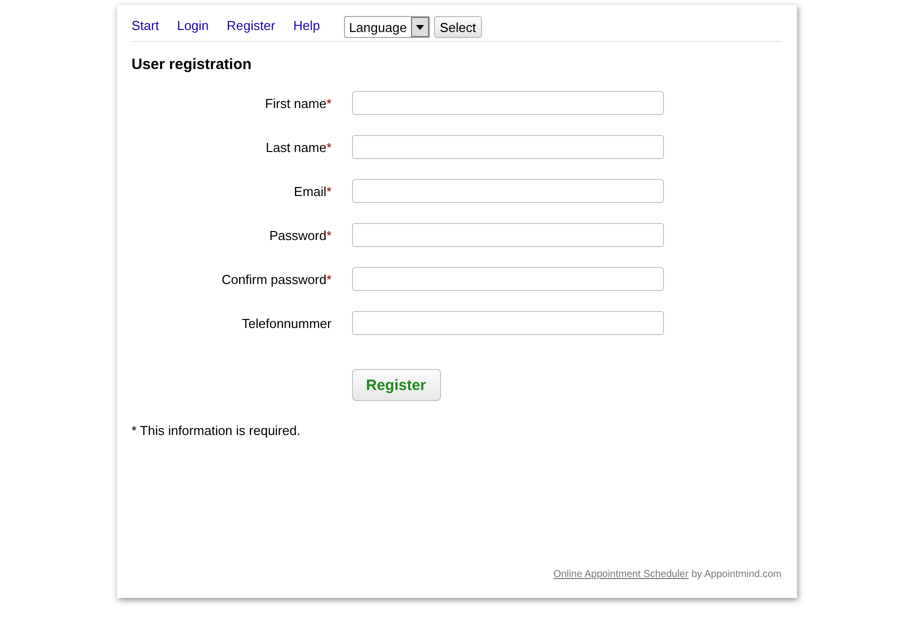 The height and width of the screenshot is (637, 915). Describe the element at coordinates (298, 147) in the screenshot. I see `field-label: Last name*` at that location.